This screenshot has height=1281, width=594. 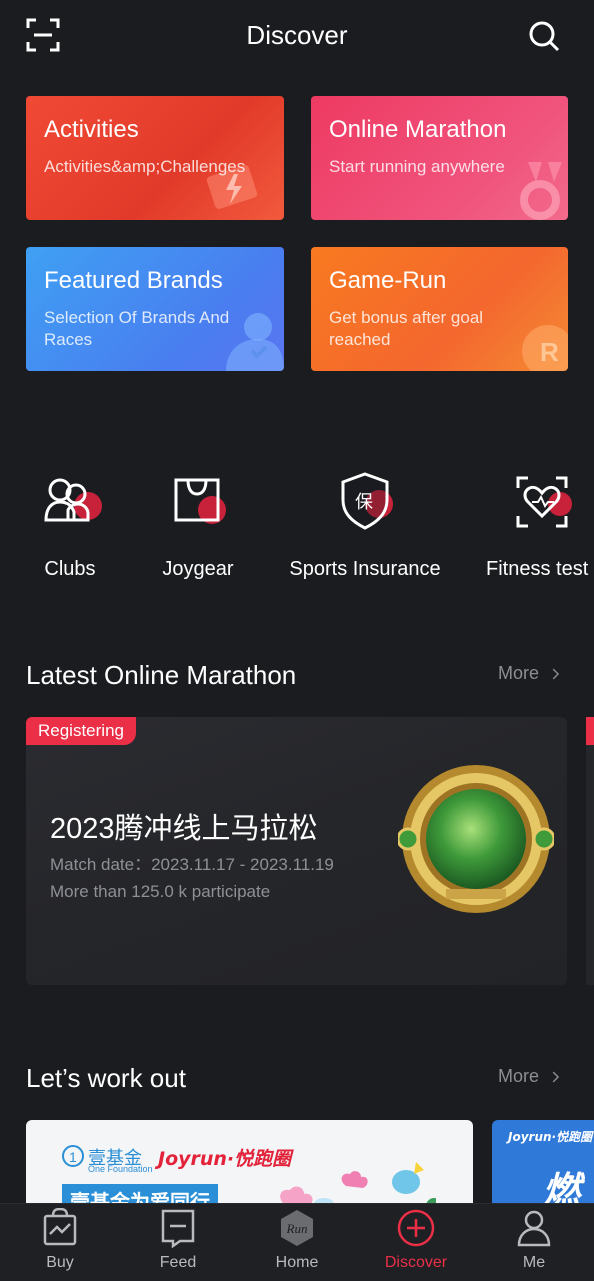 I want to click on search-icon, so click(x=544, y=36).